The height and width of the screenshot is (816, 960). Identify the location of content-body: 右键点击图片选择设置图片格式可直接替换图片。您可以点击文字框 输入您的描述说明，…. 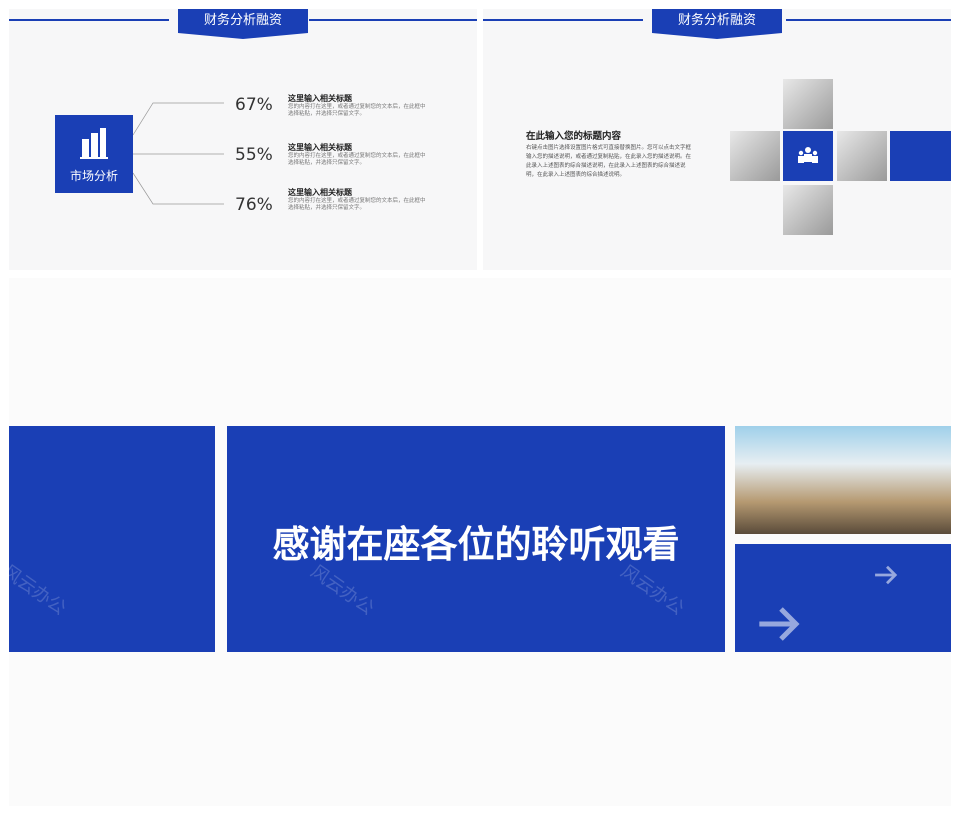
(609, 161).